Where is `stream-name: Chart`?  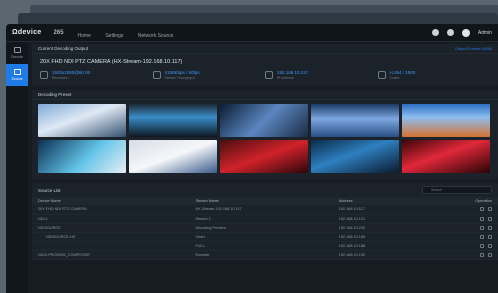 stream-name: Chart is located at coordinates (261, 237).